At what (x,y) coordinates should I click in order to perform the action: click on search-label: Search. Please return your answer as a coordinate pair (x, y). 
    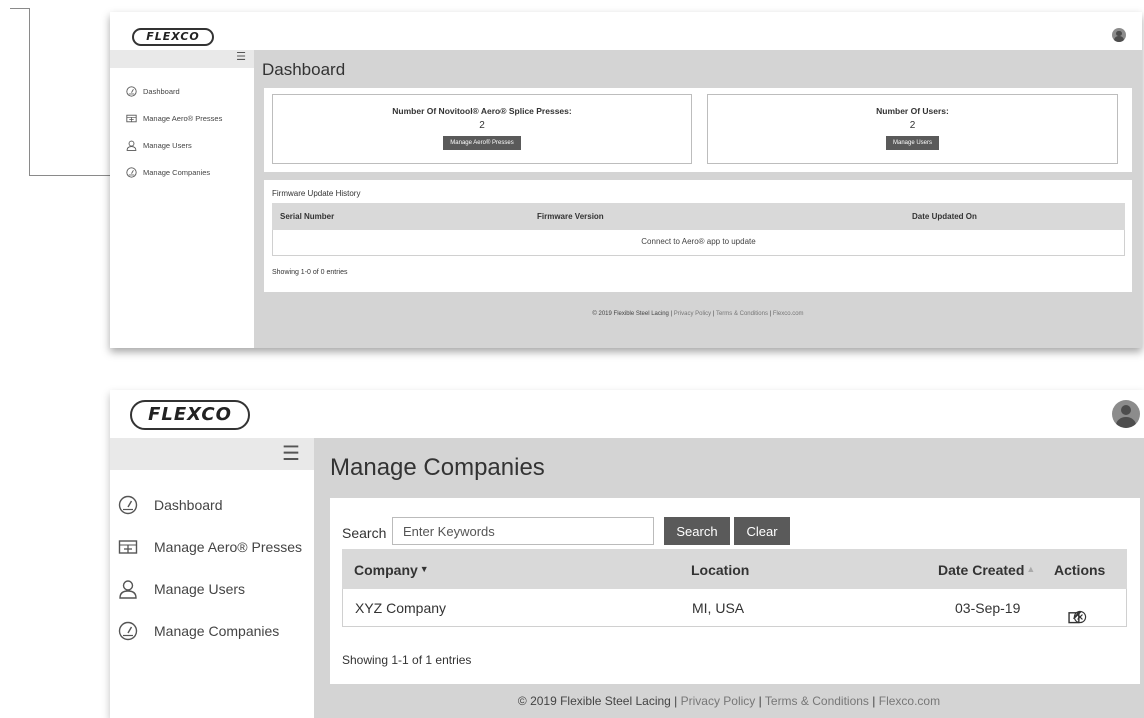
    Looking at the image, I should click on (364, 533).